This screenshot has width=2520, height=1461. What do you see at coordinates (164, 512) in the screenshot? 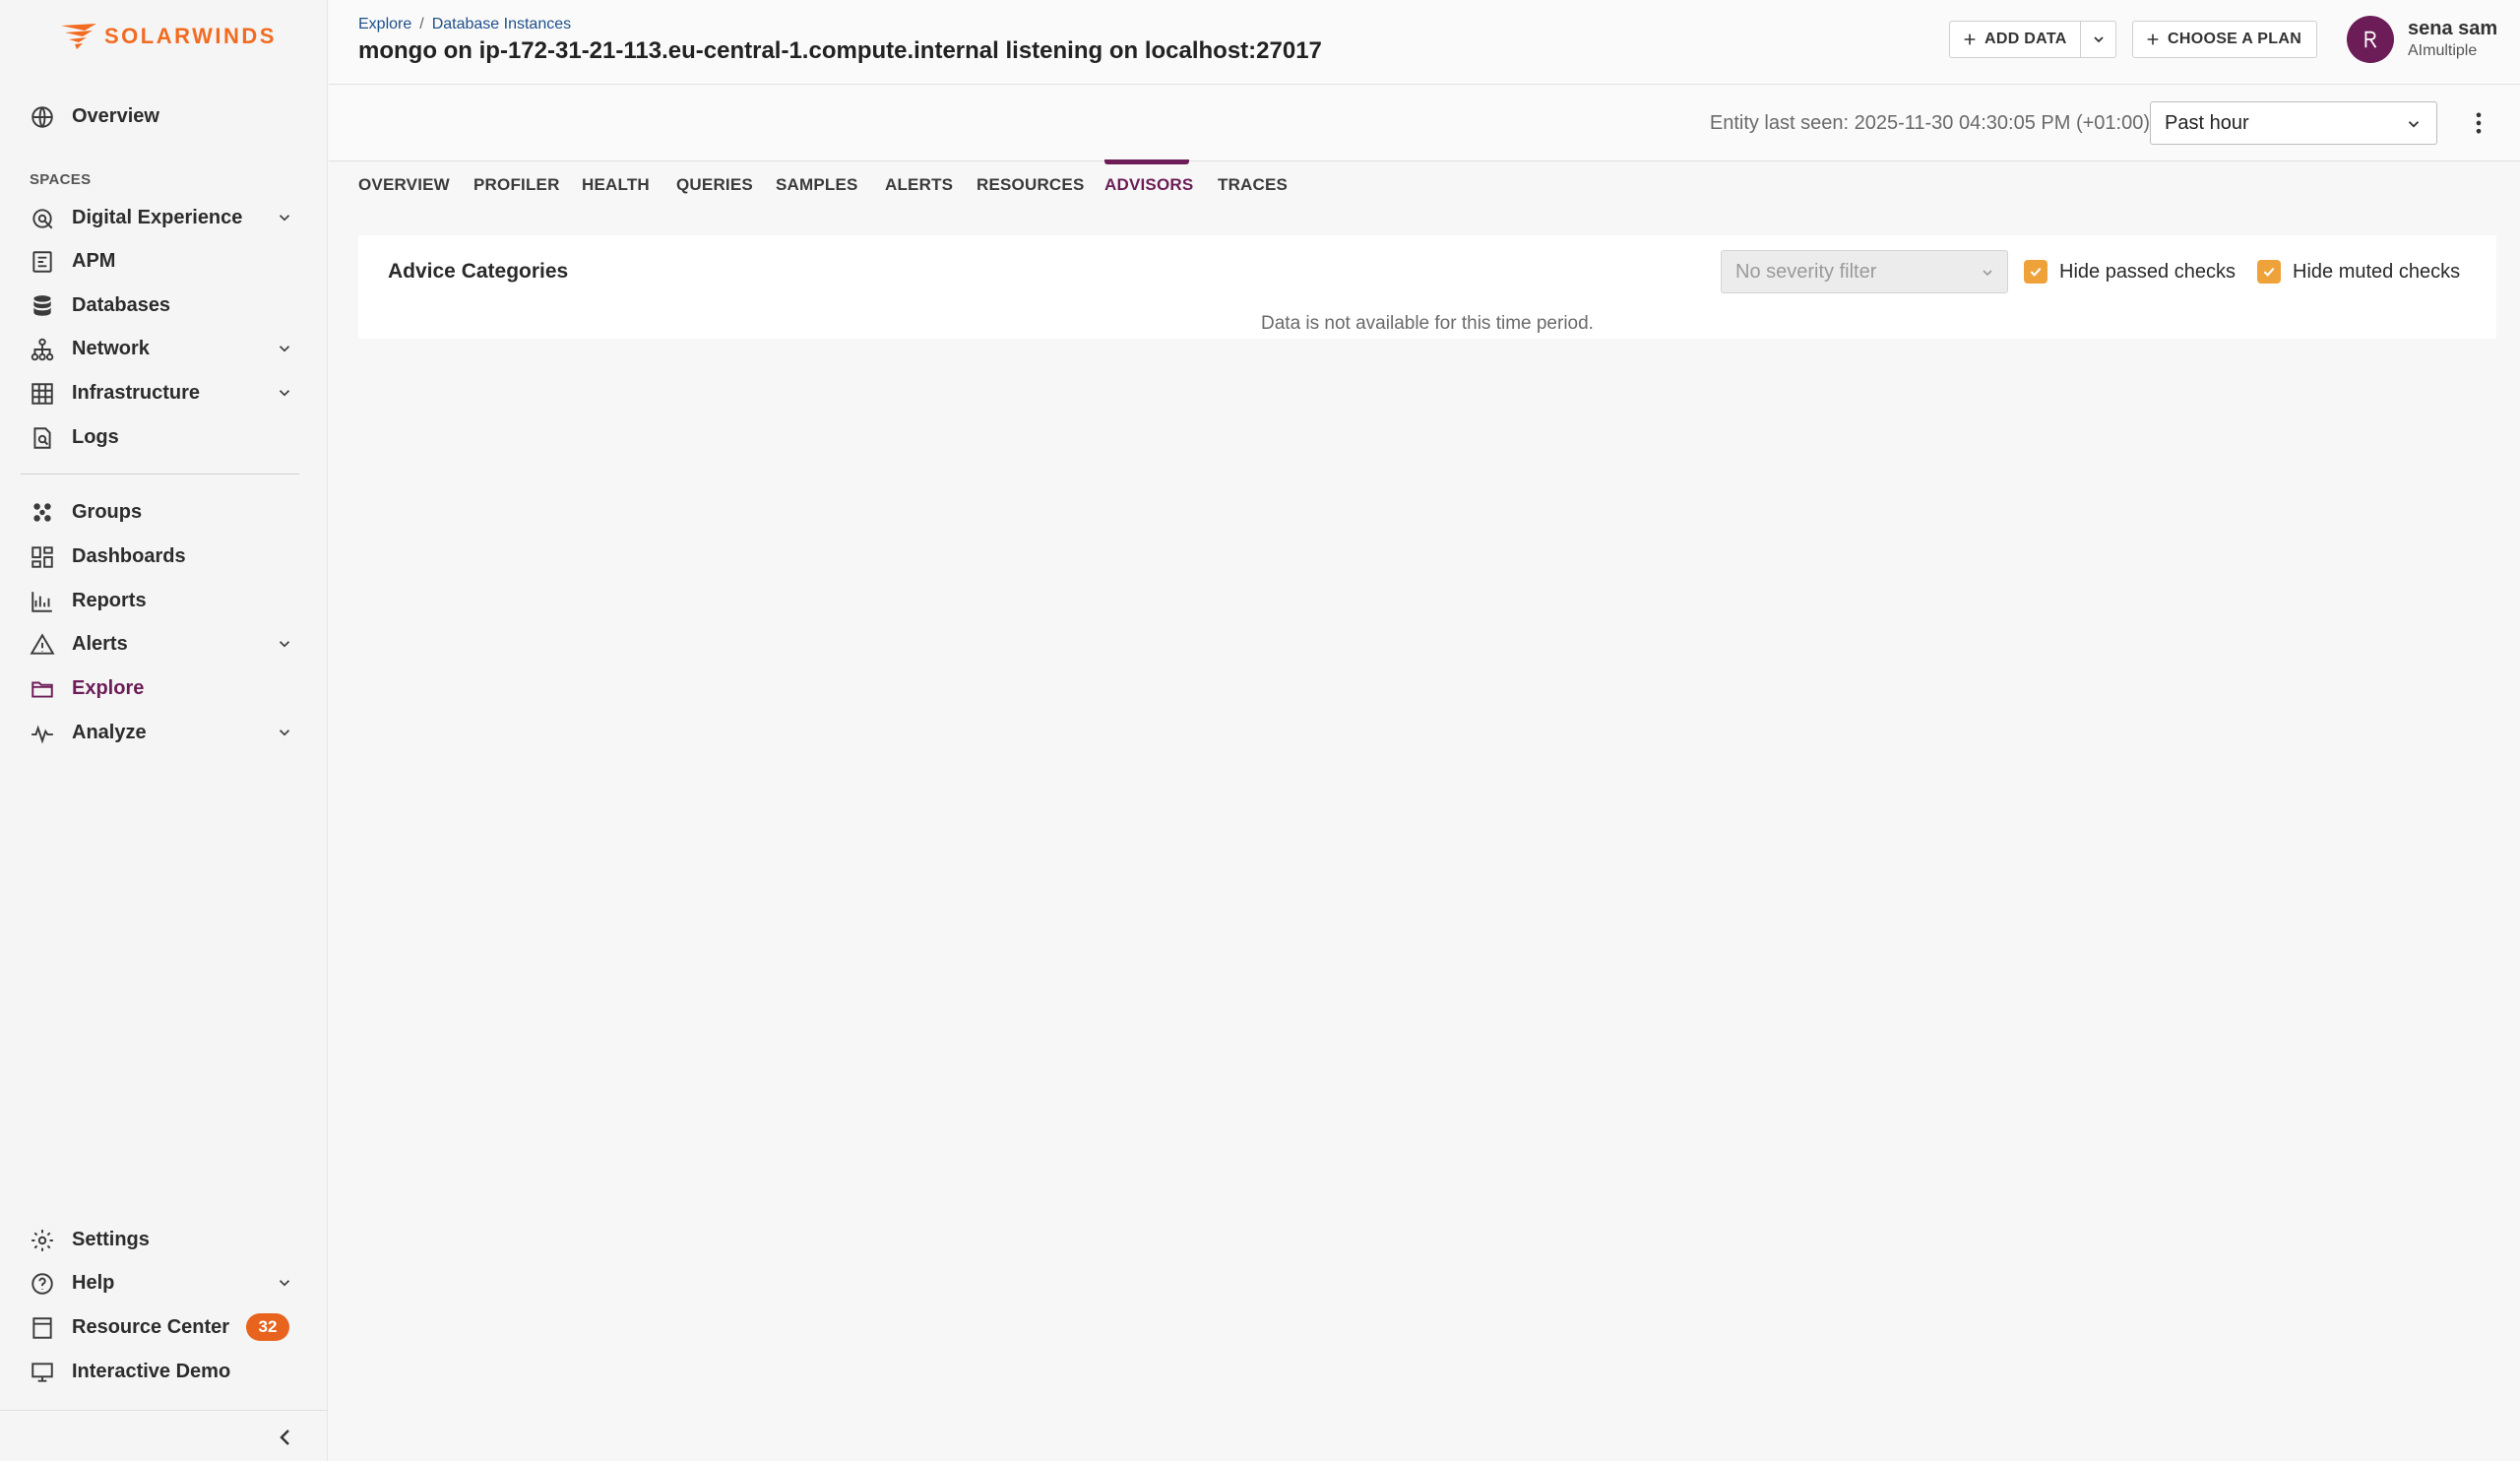
I see `sidebar-item-groups: Groups` at bounding box center [164, 512].